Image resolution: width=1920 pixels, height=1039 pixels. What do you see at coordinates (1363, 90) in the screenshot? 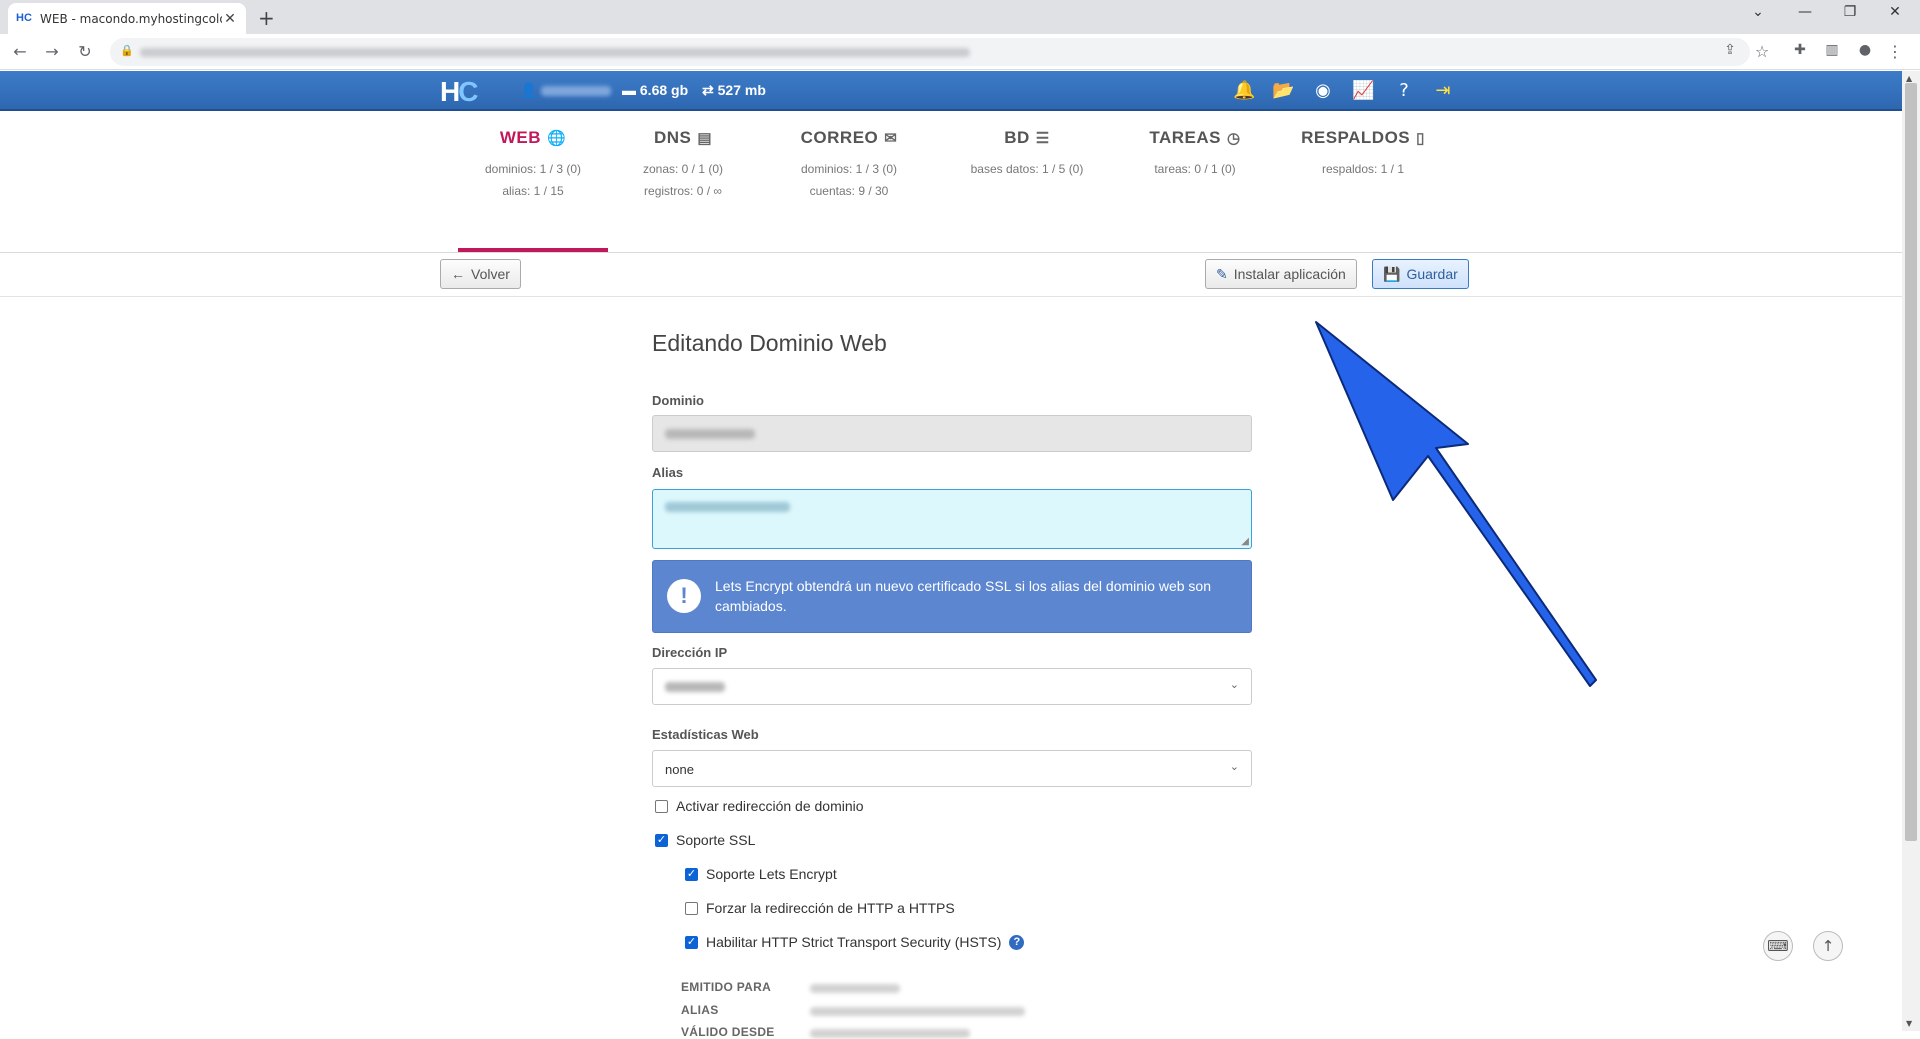
I see `stats-chart-icon: 📈` at bounding box center [1363, 90].